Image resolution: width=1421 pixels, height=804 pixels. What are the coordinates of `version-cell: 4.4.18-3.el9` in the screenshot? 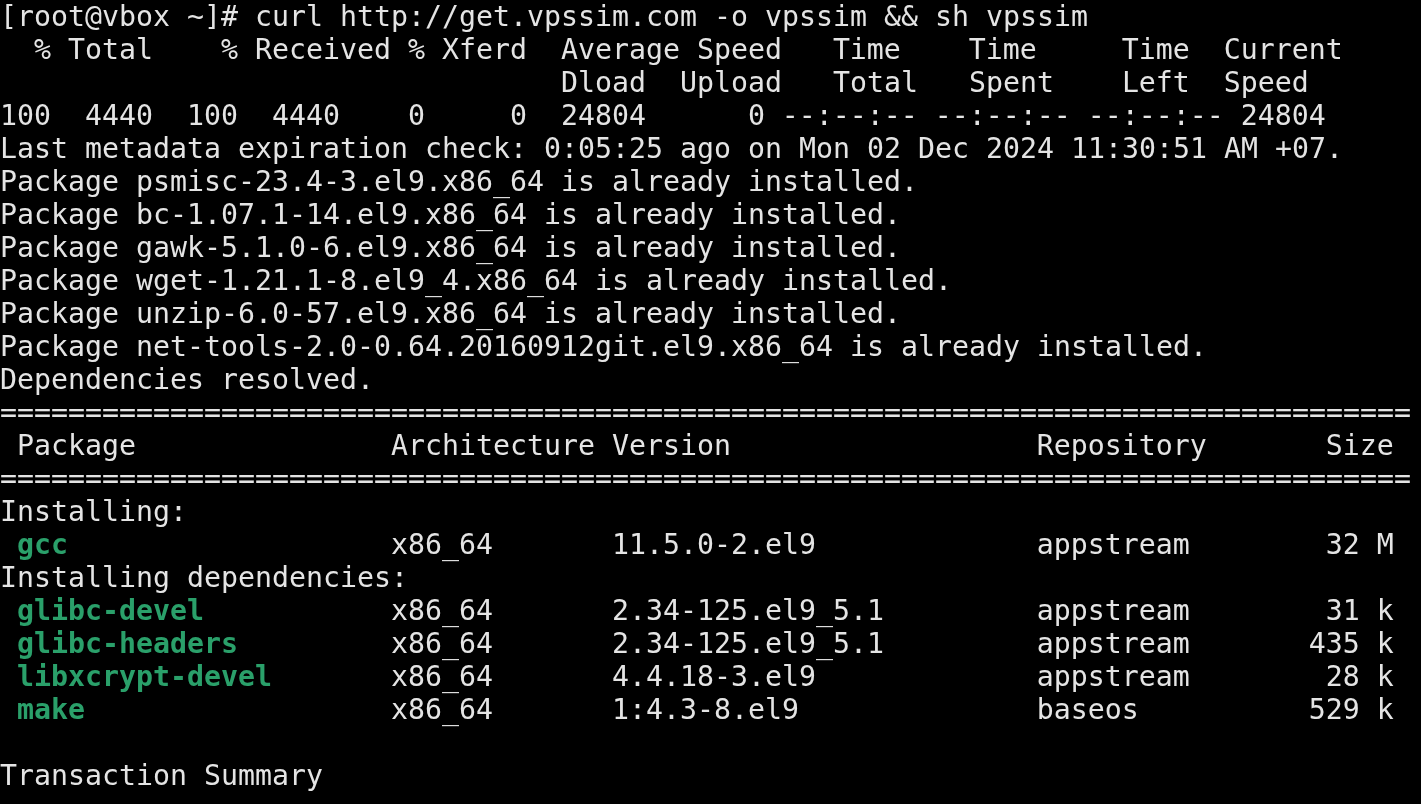 It's located at (713, 676).